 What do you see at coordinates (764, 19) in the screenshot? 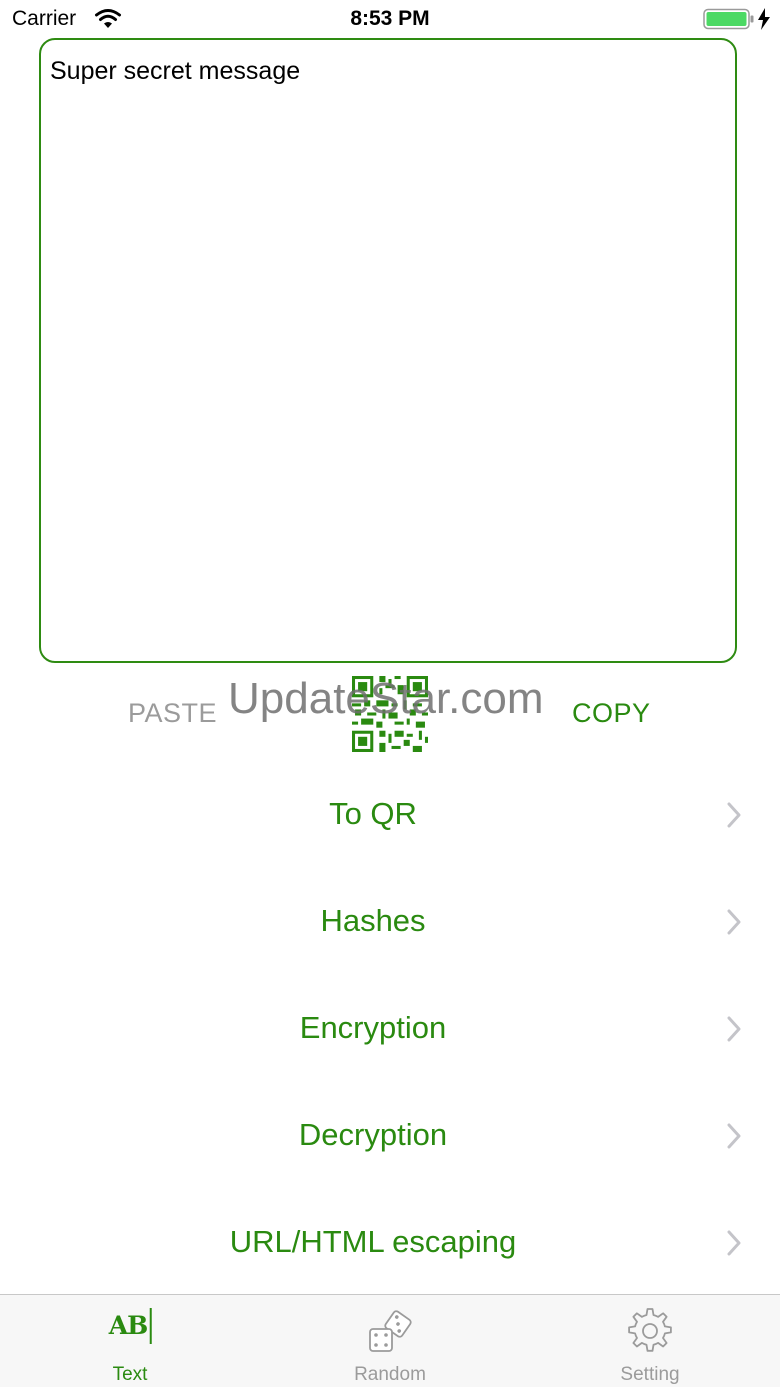
I see `charging-icon` at bounding box center [764, 19].